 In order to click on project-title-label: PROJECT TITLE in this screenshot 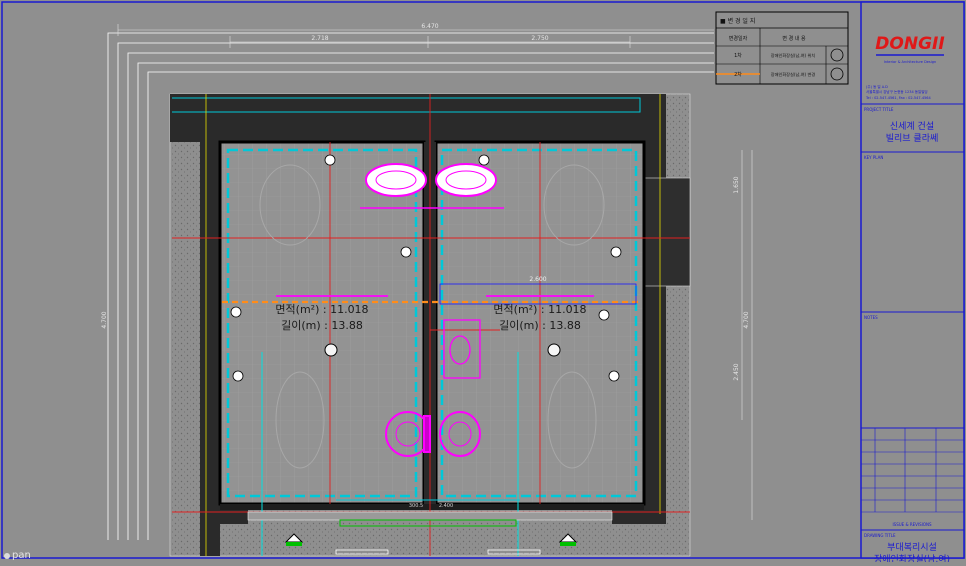, I will do `click(879, 109)`.